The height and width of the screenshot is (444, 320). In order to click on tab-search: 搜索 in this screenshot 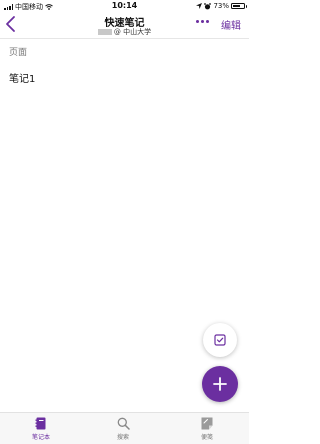, I will do `click(123, 429)`.